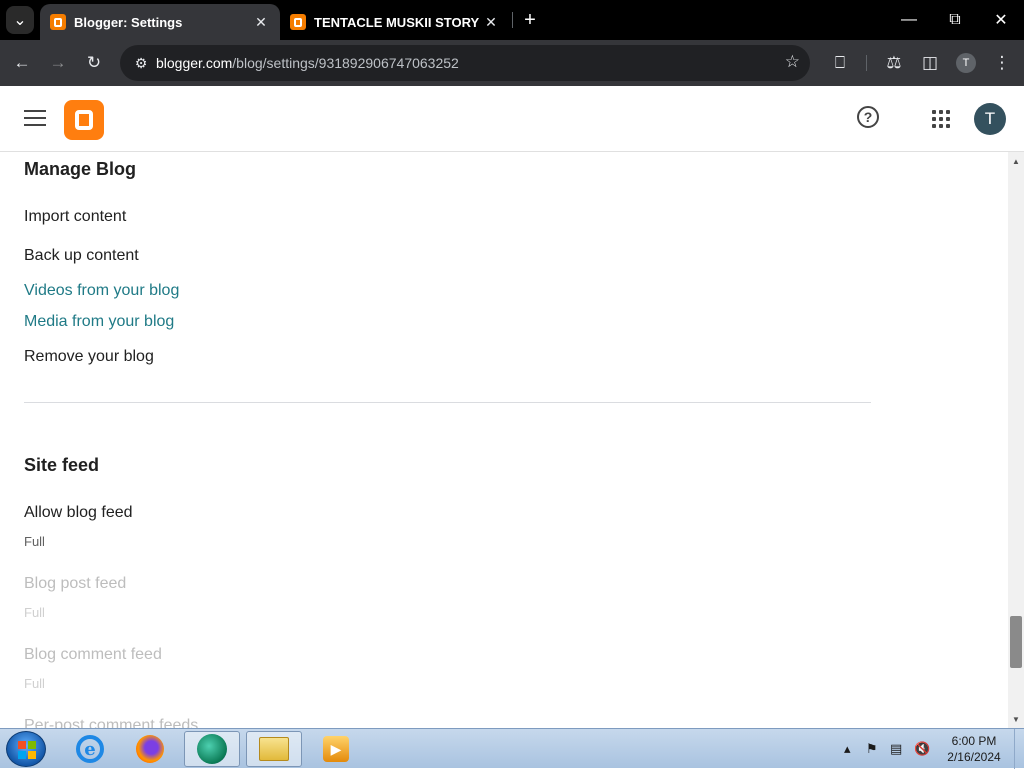 This screenshot has width=1024, height=769. Describe the element at coordinates (872, 749) in the screenshot. I see `action-center-flag-icon: ⚑` at that location.